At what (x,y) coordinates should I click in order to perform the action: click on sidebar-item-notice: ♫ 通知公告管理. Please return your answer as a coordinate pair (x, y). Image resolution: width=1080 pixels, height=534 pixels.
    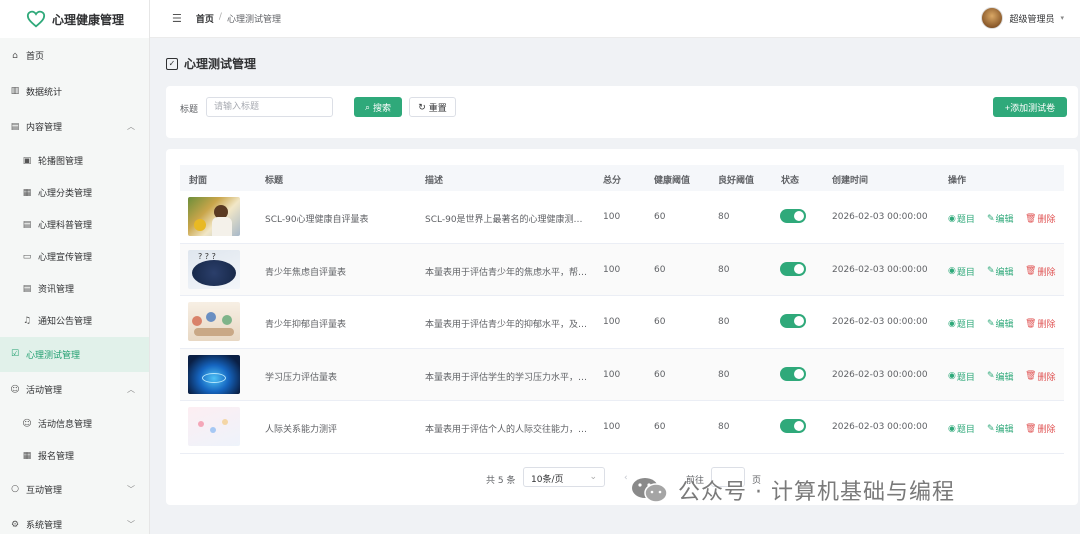
    Looking at the image, I should click on (74, 321).